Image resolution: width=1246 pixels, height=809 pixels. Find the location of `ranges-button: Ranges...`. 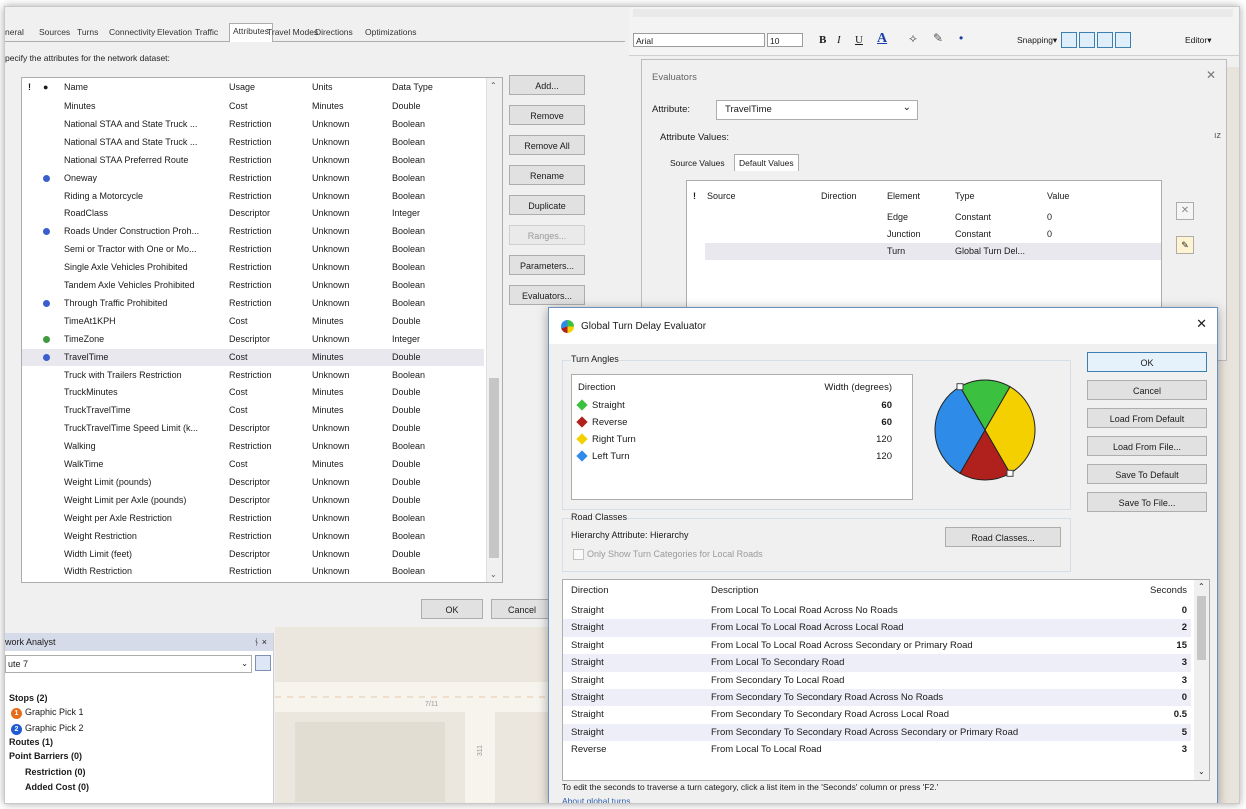

ranges-button: Ranges... is located at coordinates (547, 235).